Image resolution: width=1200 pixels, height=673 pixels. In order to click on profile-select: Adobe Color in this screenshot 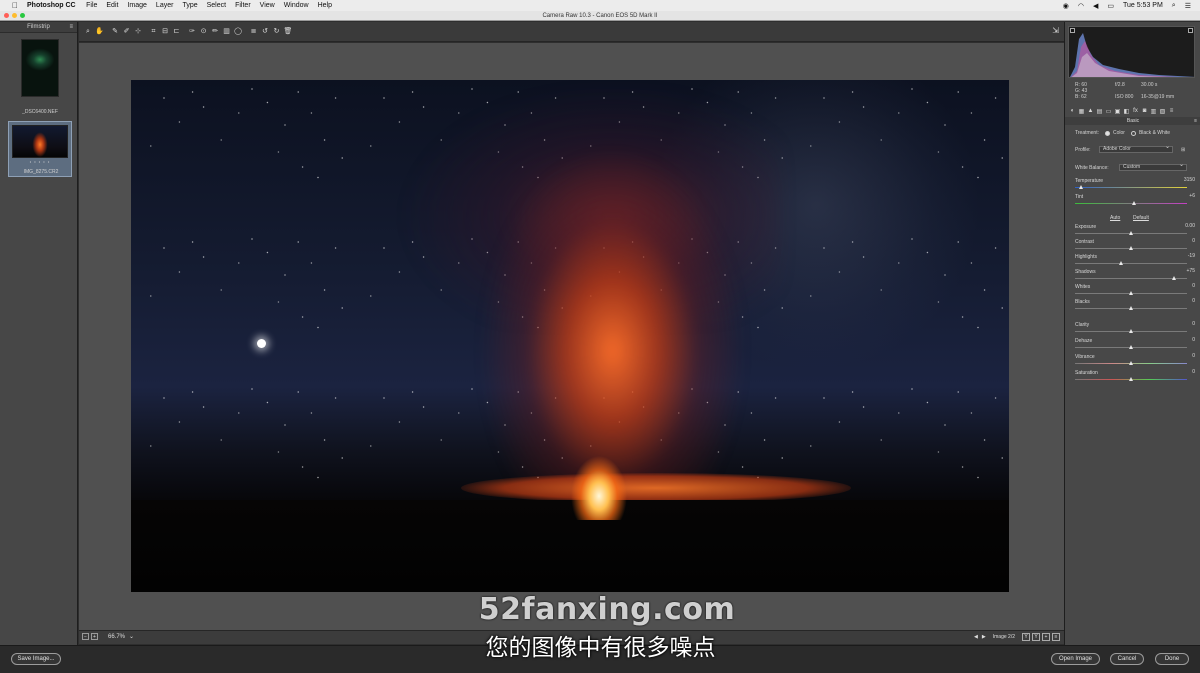, I will do `click(1136, 149)`.